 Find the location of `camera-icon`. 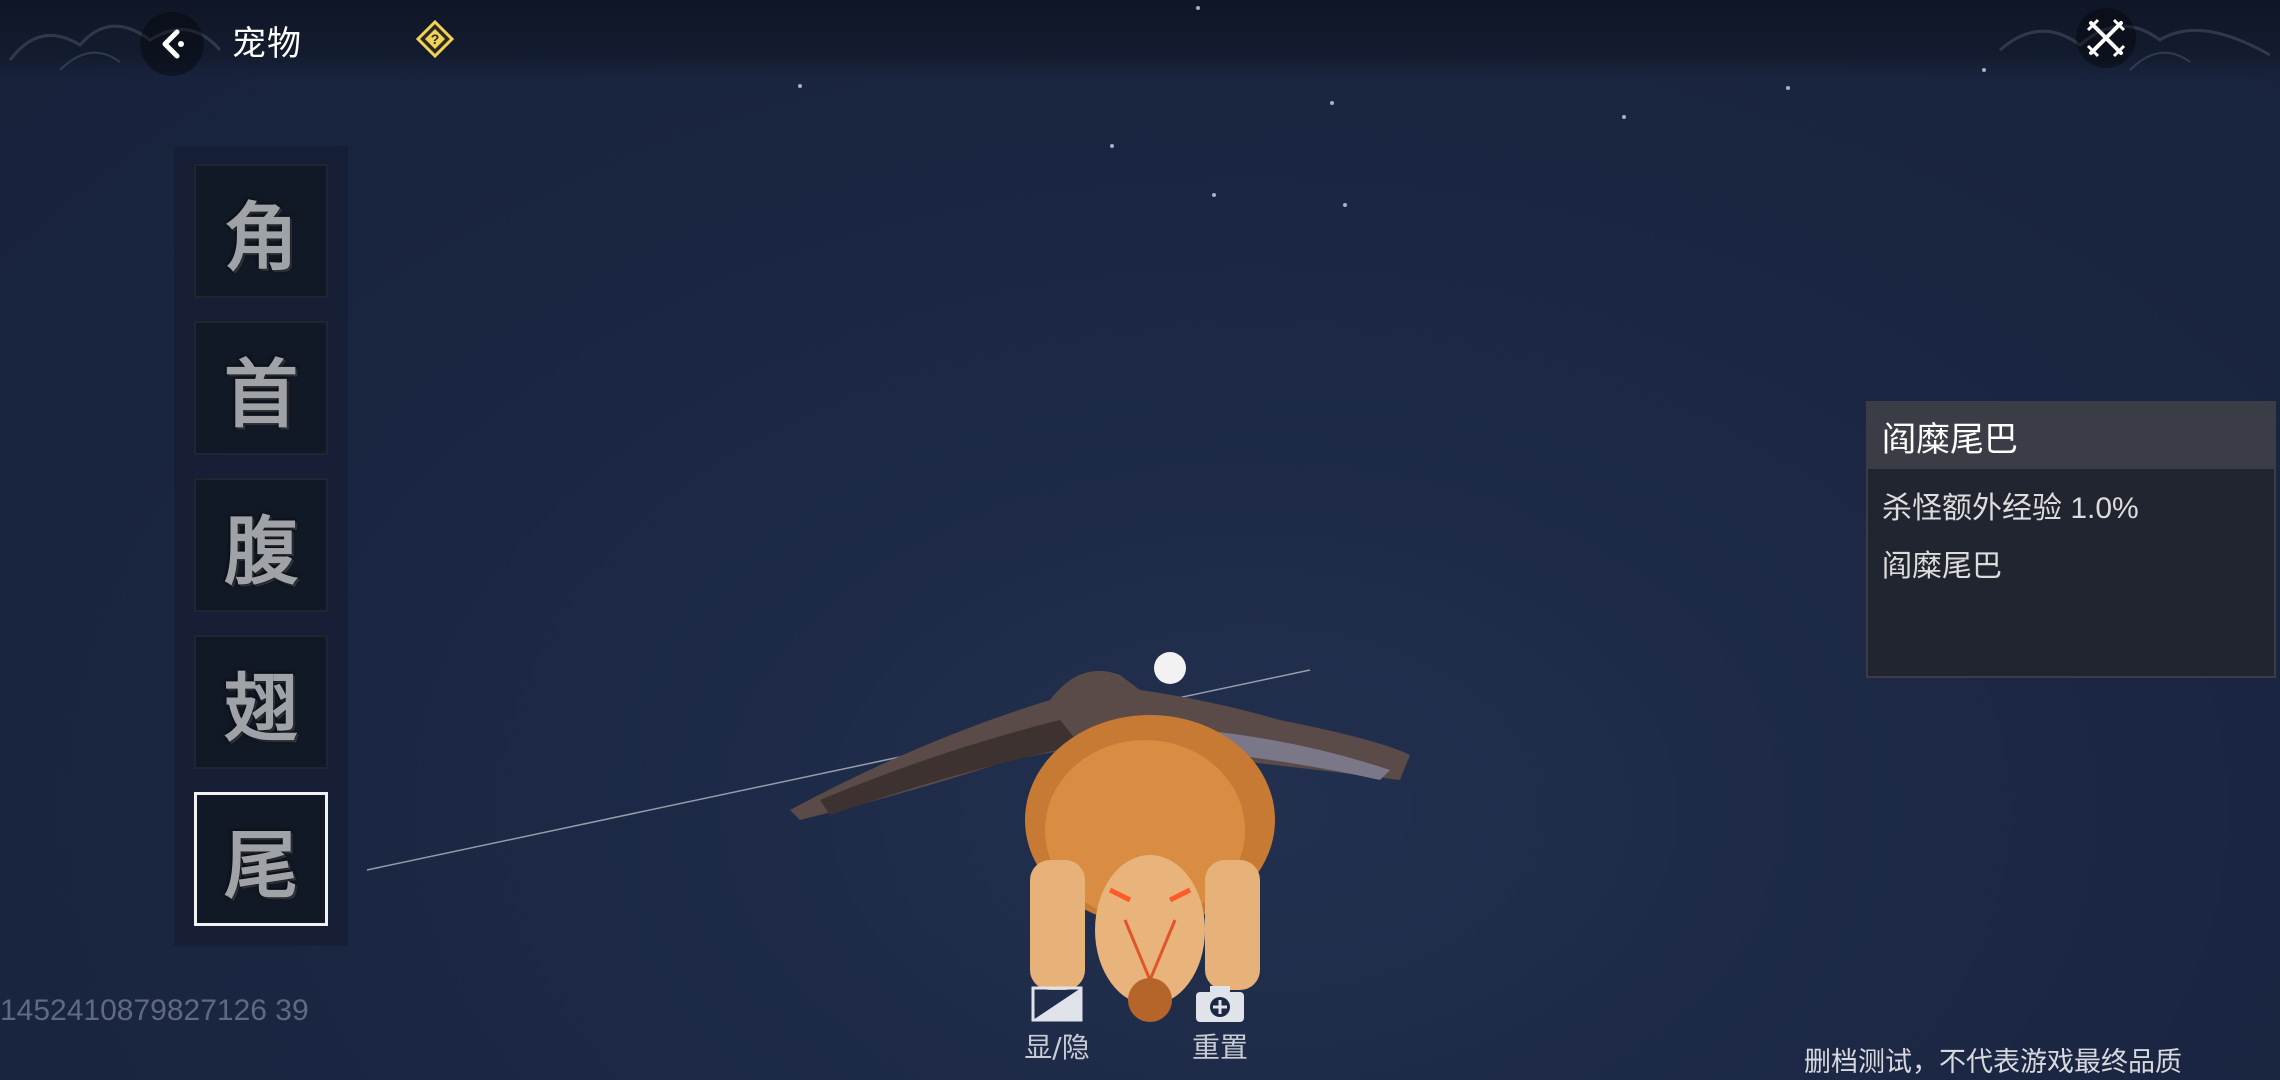

camera-icon is located at coordinates (1220, 1004).